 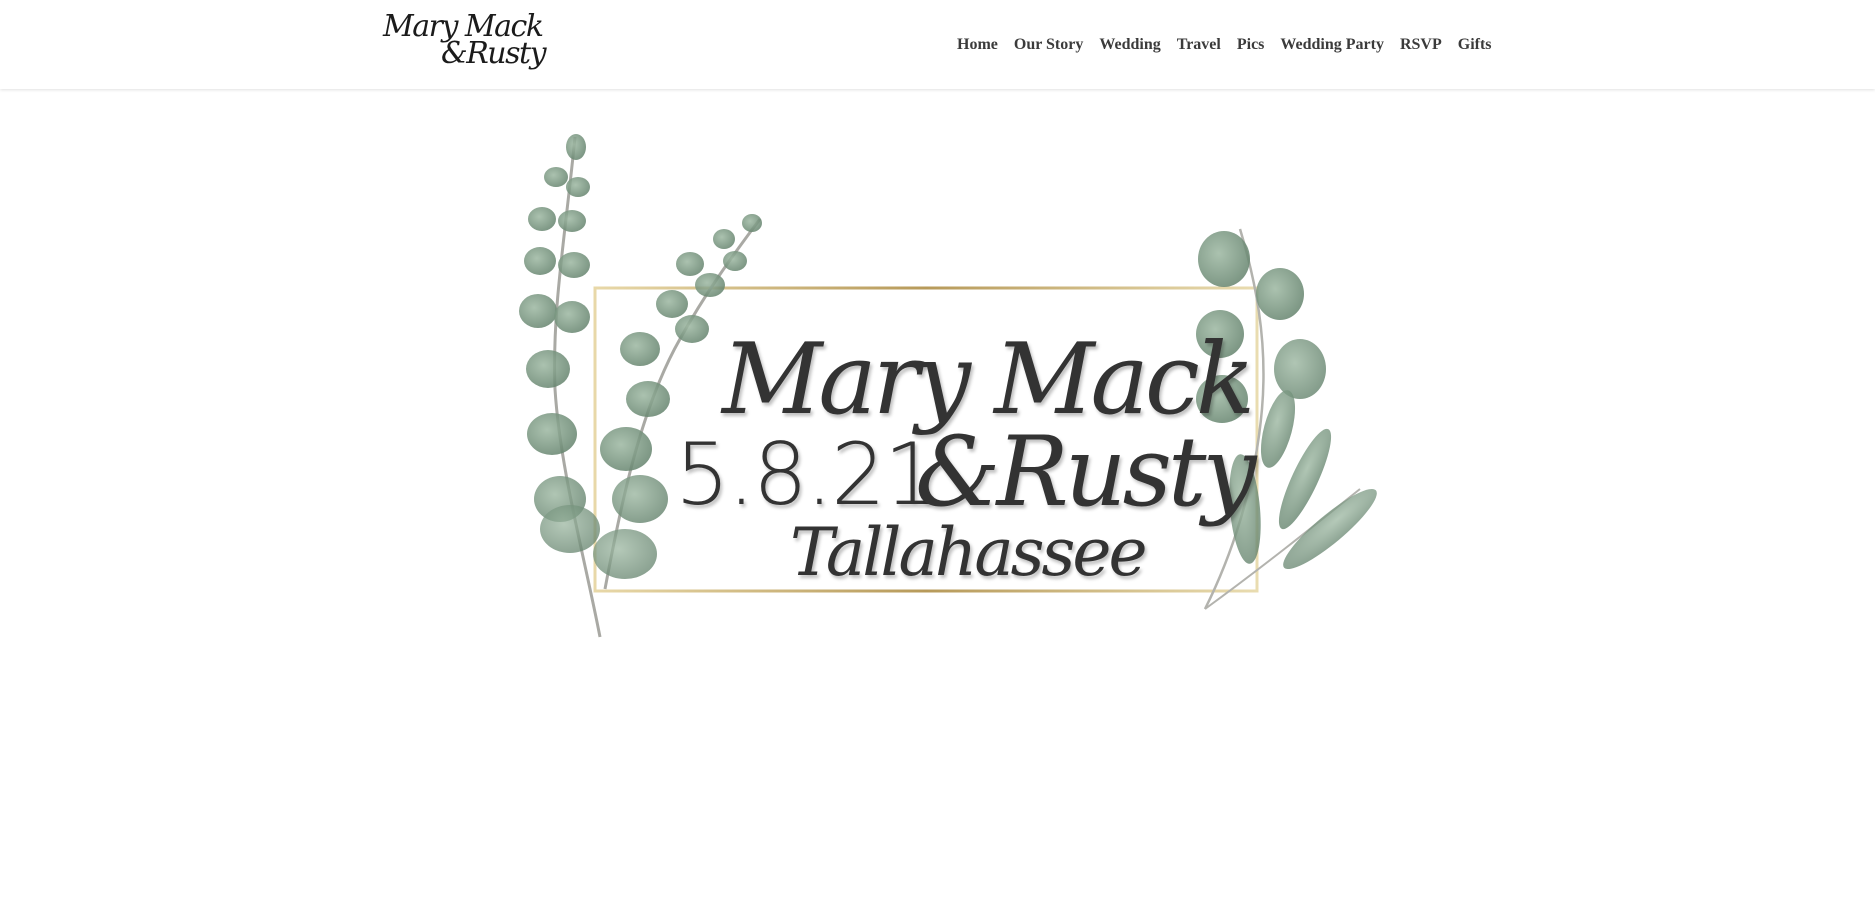 I want to click on nav-item-wedding-party: Wedding Party, so click(x=1332, y=45).